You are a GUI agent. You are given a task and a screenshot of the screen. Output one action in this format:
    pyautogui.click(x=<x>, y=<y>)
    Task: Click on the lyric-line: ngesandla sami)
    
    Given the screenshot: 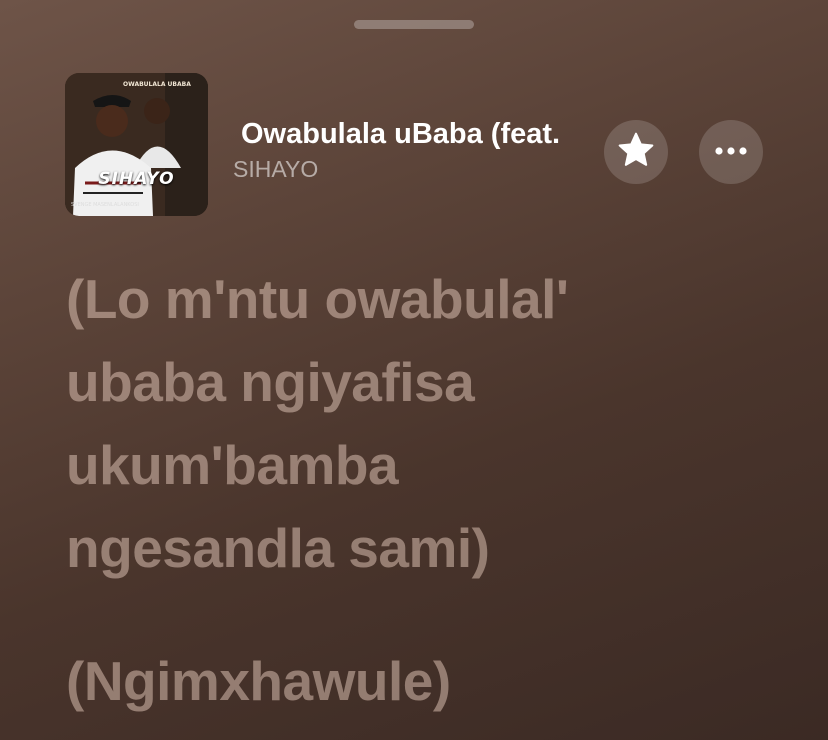 What is the action you would take?
    pyautogui.click(x=436, y=548)
    